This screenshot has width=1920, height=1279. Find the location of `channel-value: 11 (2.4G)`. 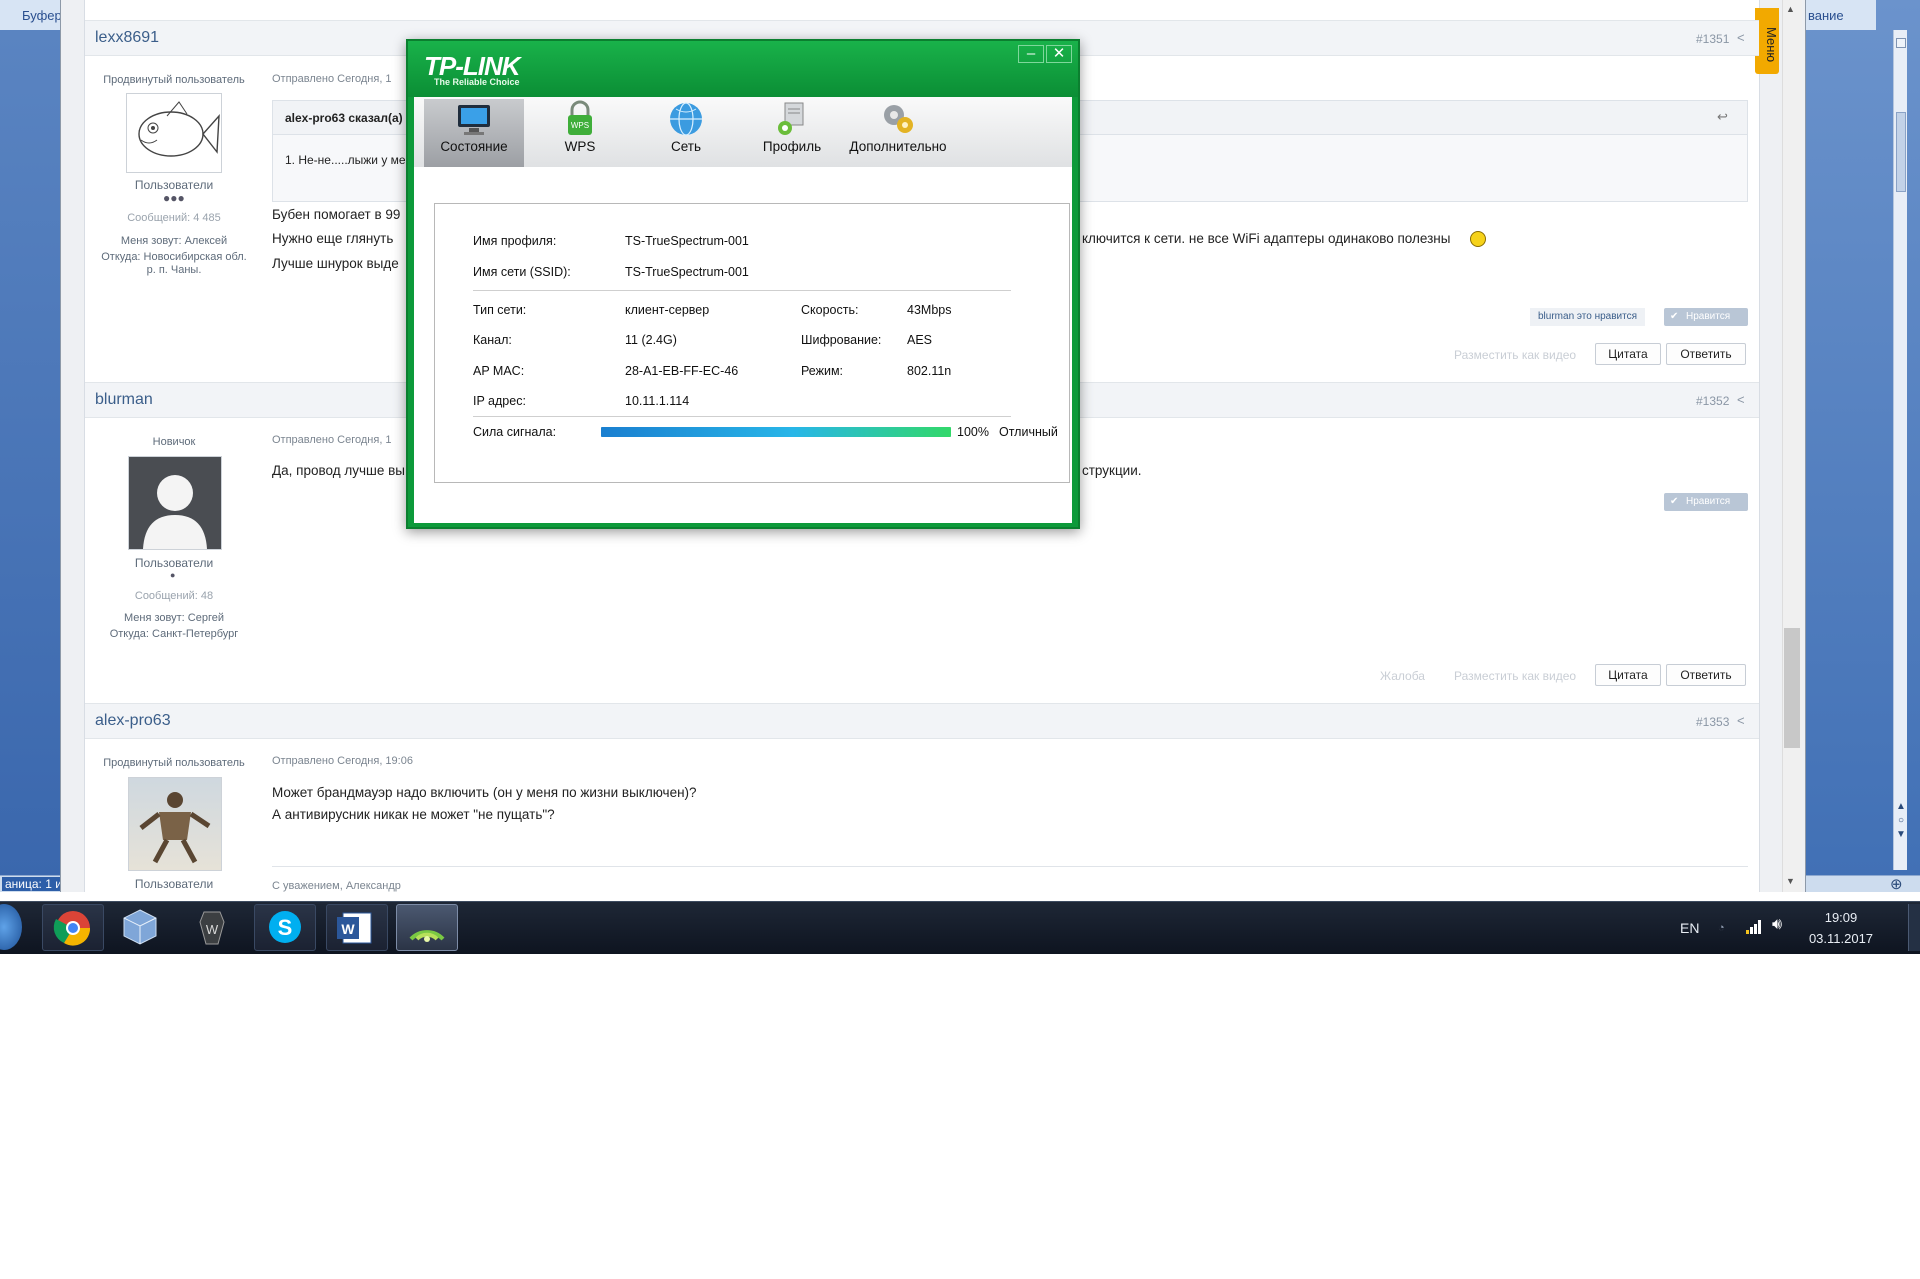

channel-value: 11 (2.4G) is located at coordinates (651, 340).